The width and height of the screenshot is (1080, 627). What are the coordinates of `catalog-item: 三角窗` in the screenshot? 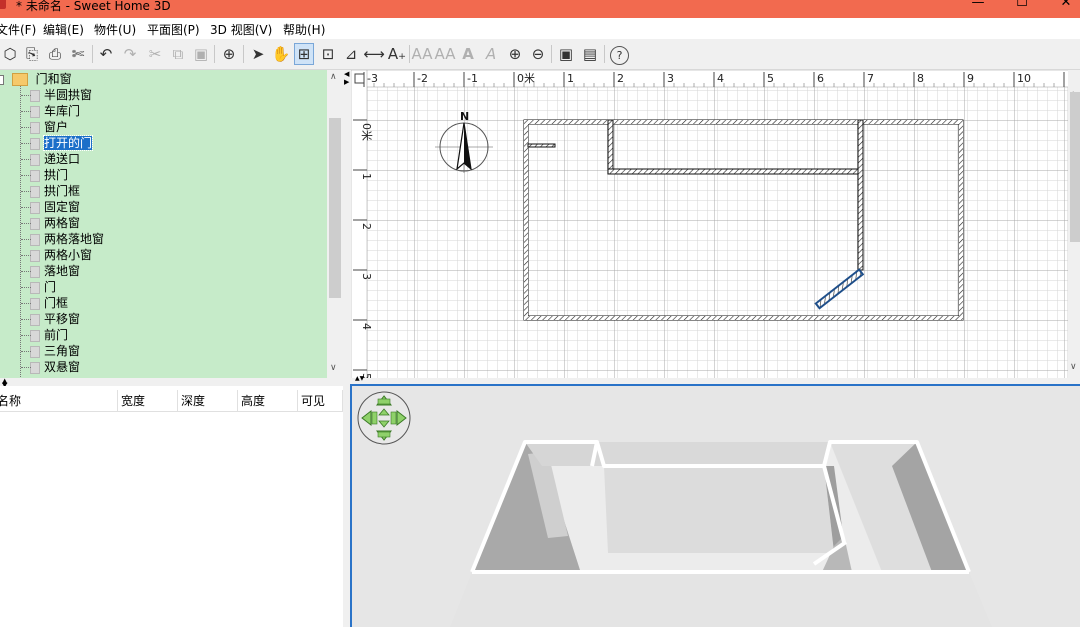 It's located at (55, 351).